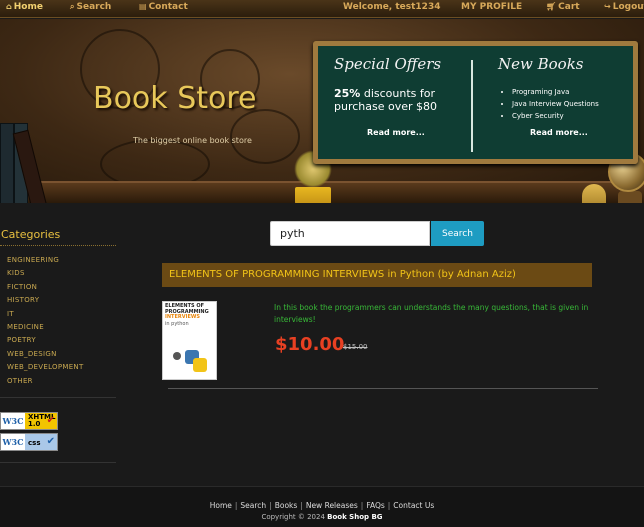 Image resolution: width=644 pixels, height=527 pixels. What do you see at coordinates (570, 116) in the screenshot?
I see `new-book-item: Cyber Security` at bounding box center [570, 116].